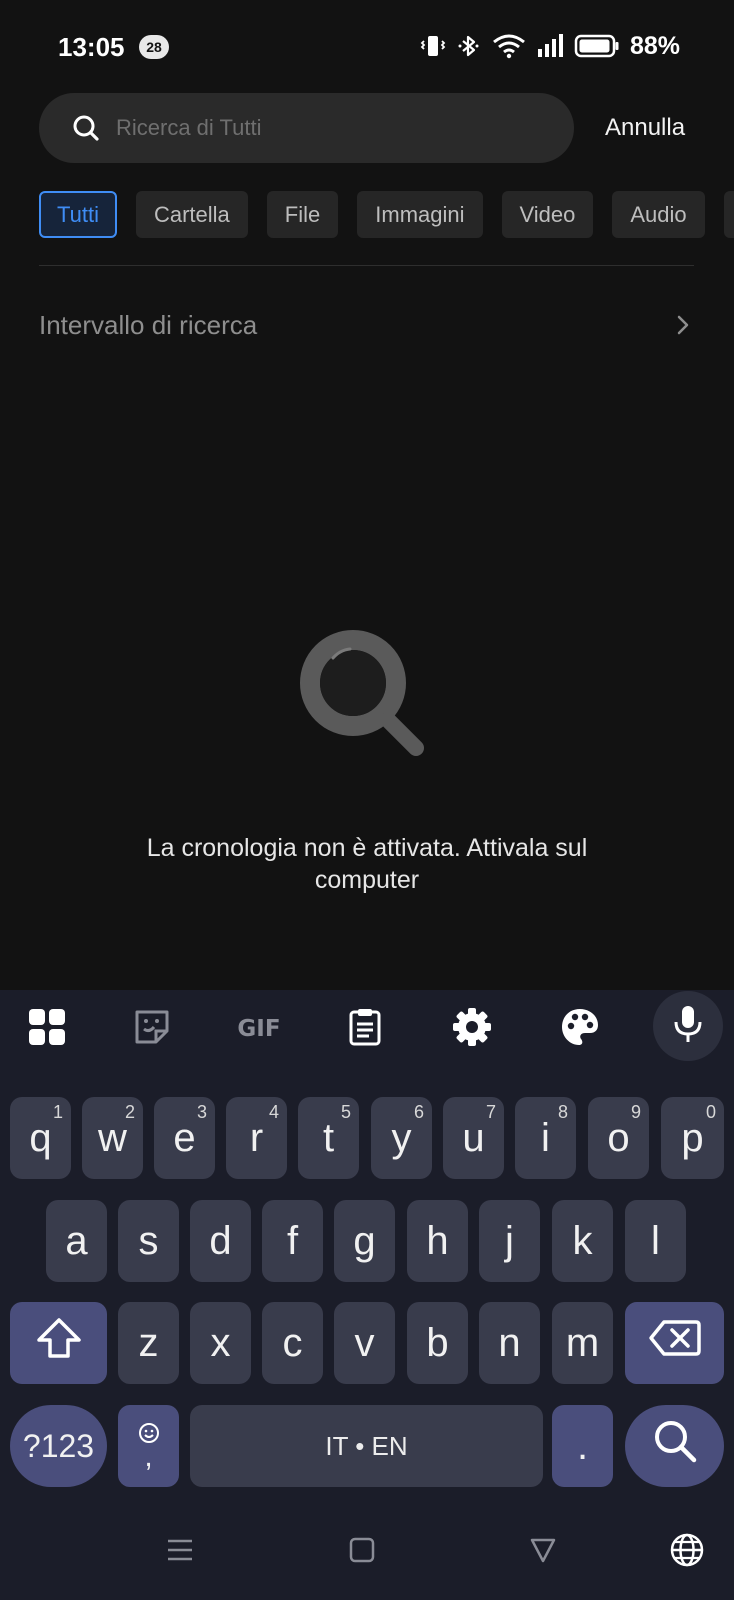 The height and width of the screenshot is (1600, 734). I want to click on key-n: n, so click(509, 1343).